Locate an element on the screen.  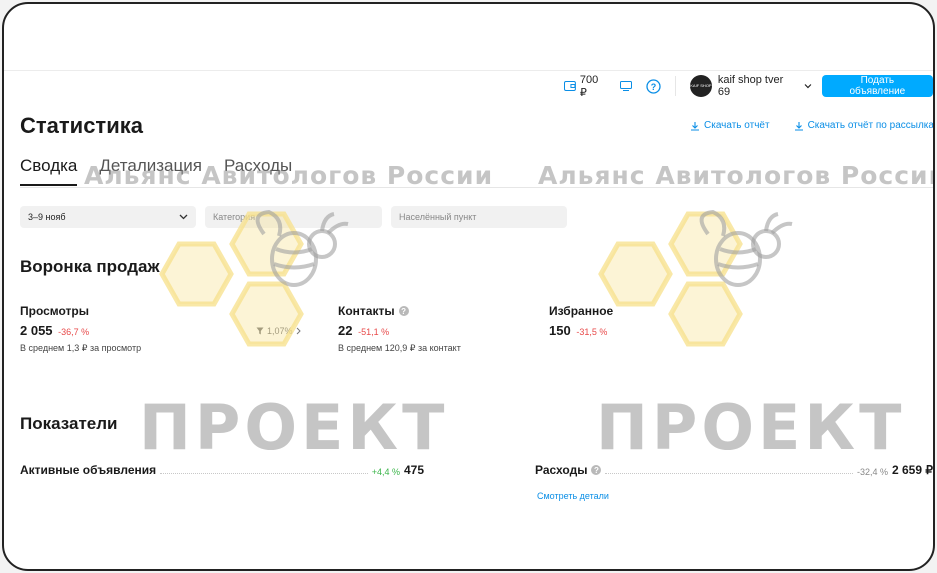
watermark-alliance-text: Альянс Авитологов России is located at coordinates (736, 175).